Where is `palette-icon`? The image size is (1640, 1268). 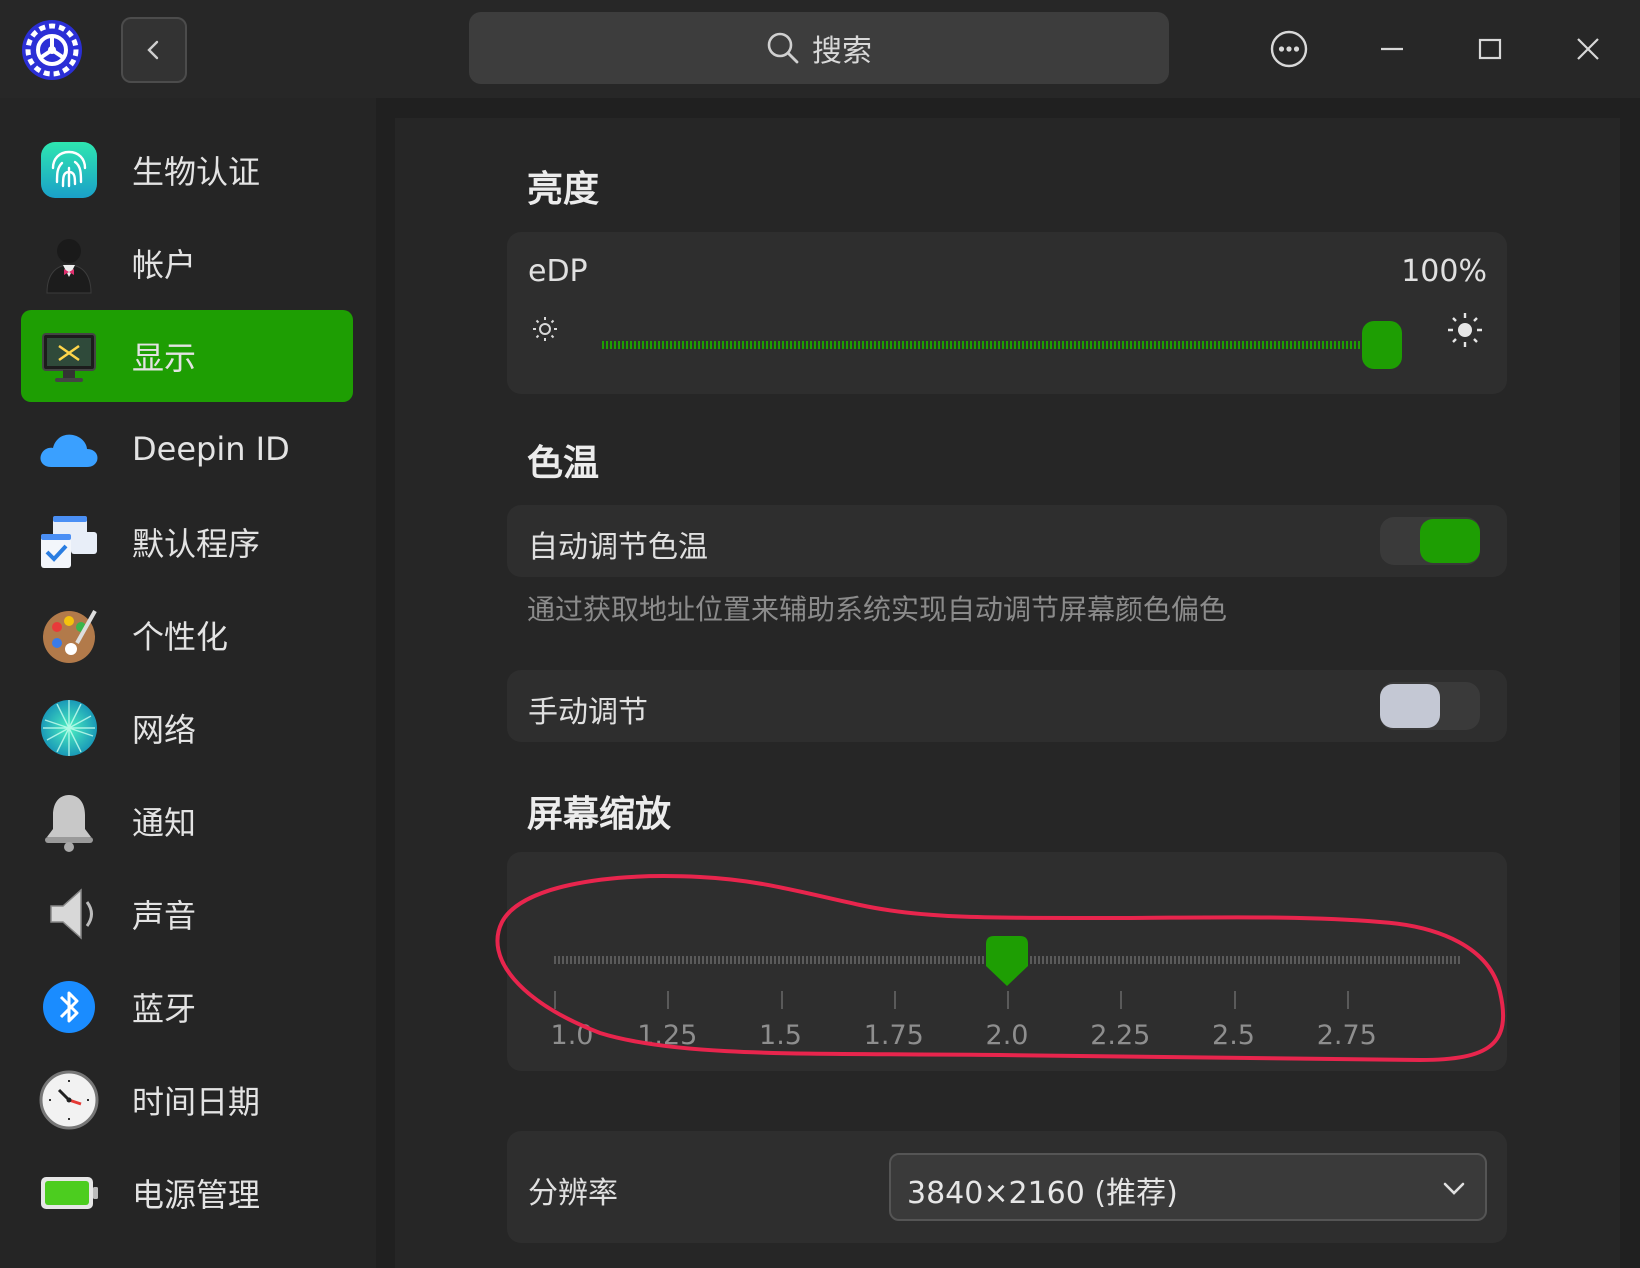 palette-icon is located at coordinates (70, 636).